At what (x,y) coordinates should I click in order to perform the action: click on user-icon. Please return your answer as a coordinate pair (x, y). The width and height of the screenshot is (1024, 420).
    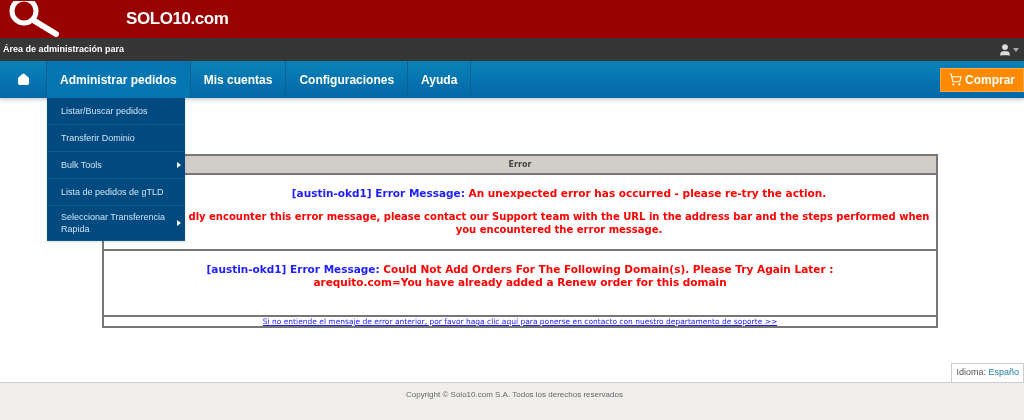
    Looking at the image, I should click on (1005, 49).